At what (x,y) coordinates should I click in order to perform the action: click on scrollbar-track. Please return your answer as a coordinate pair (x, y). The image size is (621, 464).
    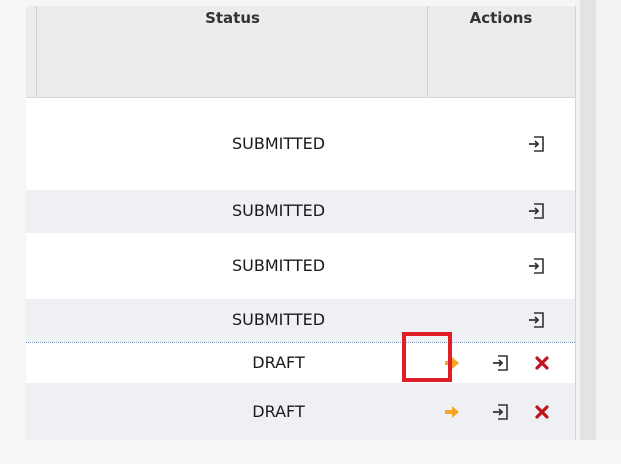
    Looking at the image, I should click on (588, 232).